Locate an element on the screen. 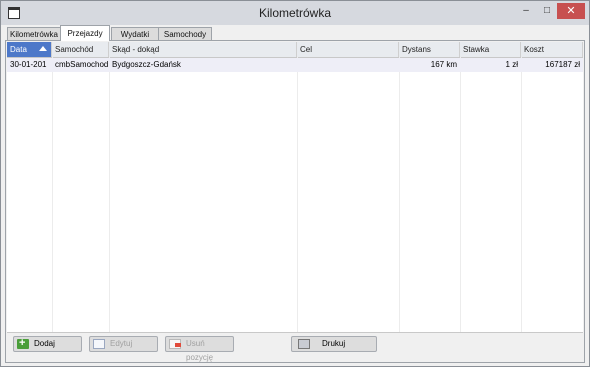 Image resolution: width=590 pixels, height=367 pixels. tab-samochody: Samochody is located at coordinates (185, 34).